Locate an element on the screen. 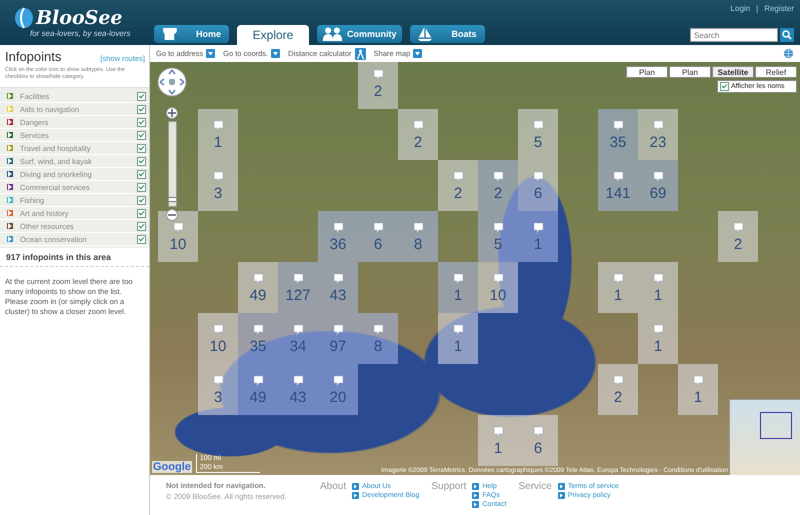 This screenshot has height=515, width=800. zoom-slider-thumb is located at coordinates (172, 199).